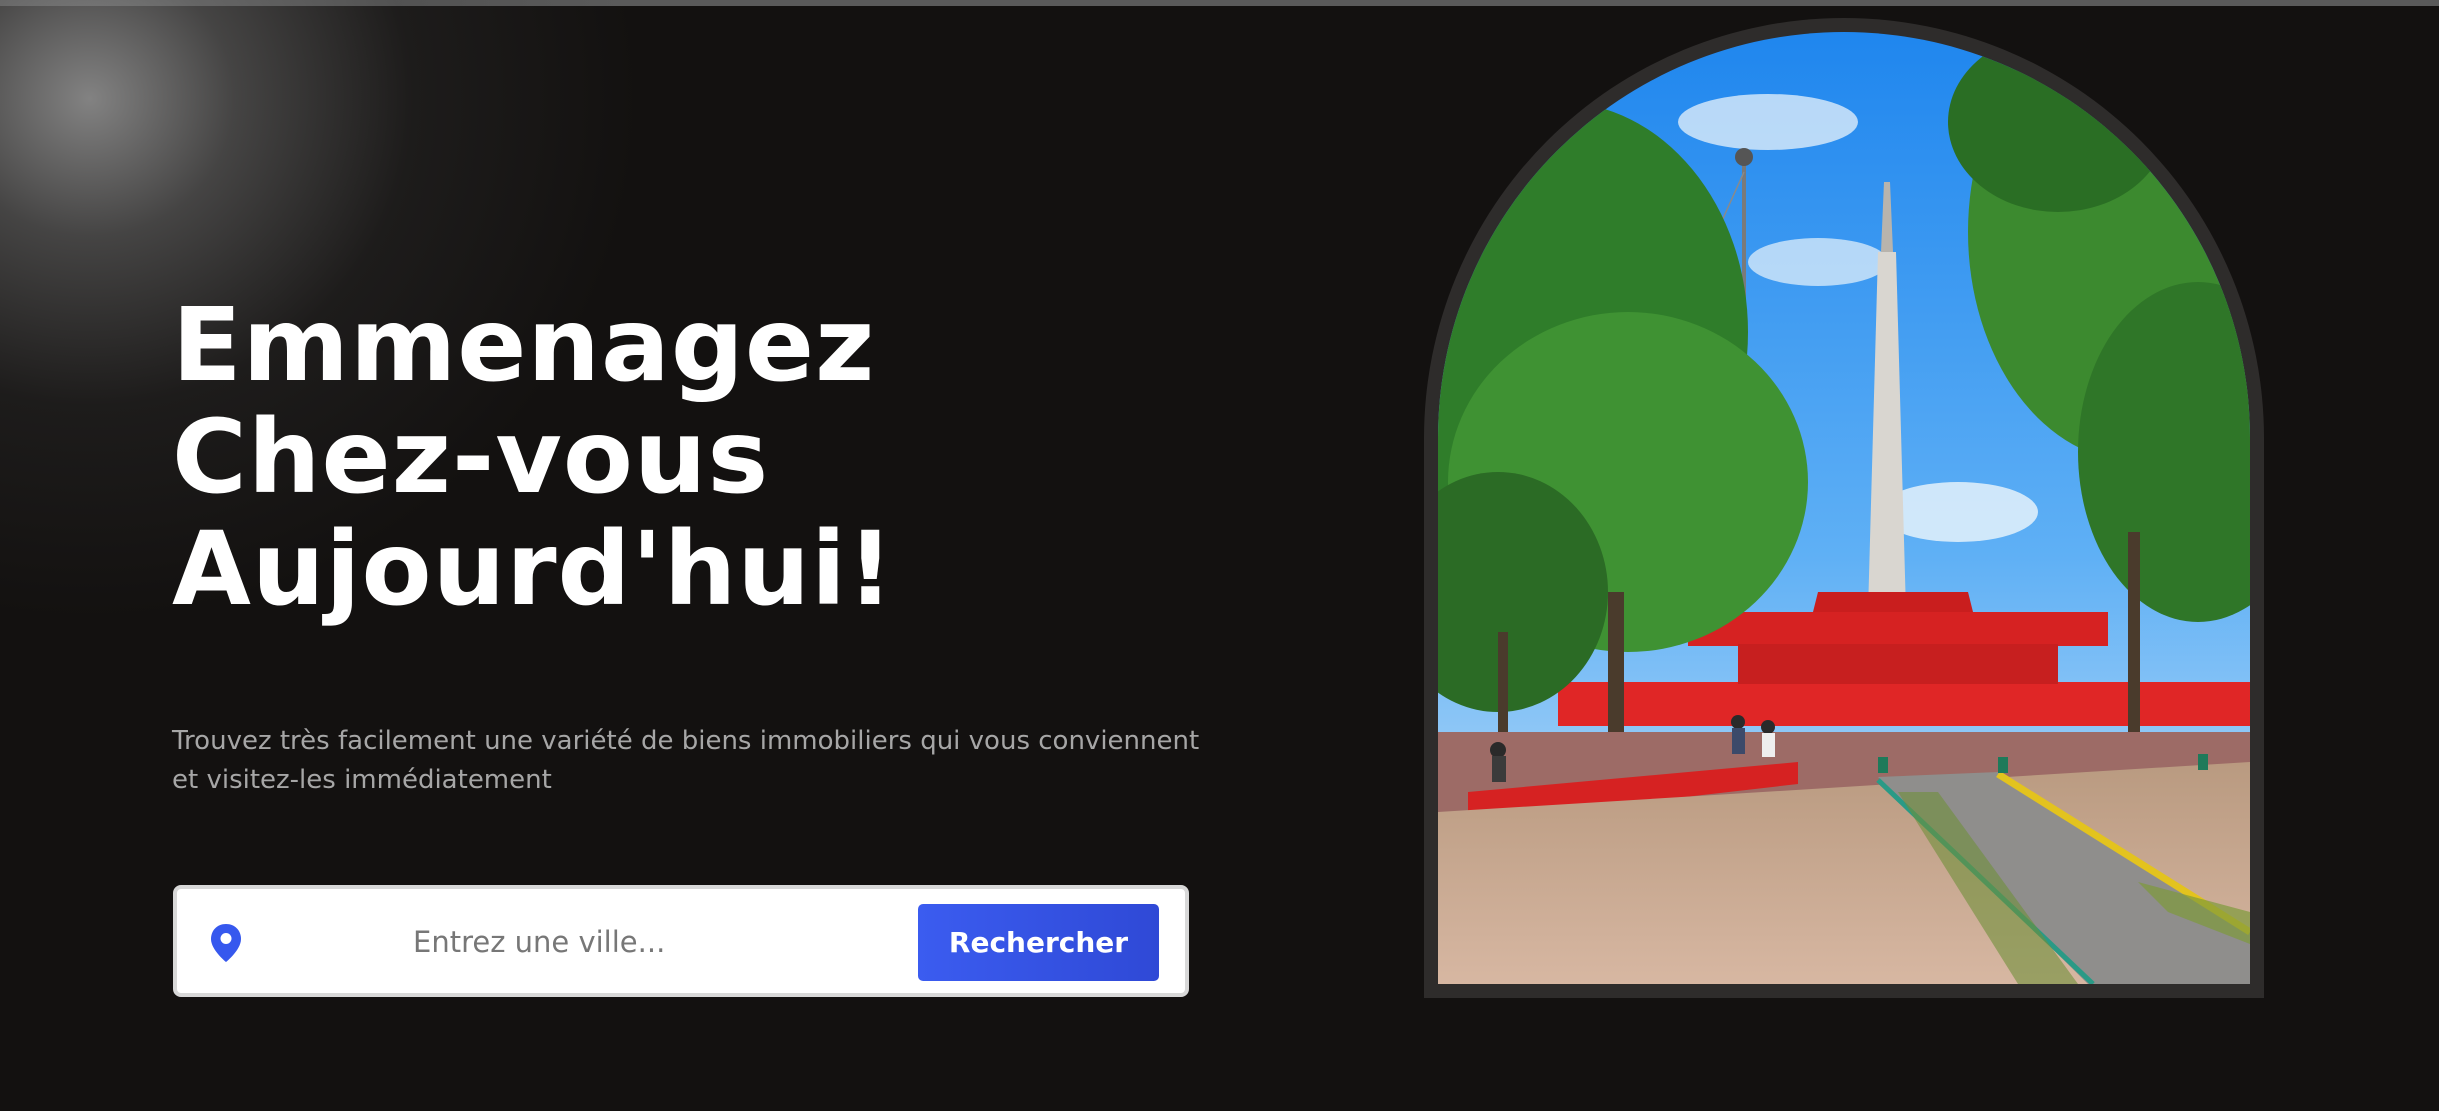  I want to click on hero-title-line-3: Aujourd'hui!, so click(533, 569).